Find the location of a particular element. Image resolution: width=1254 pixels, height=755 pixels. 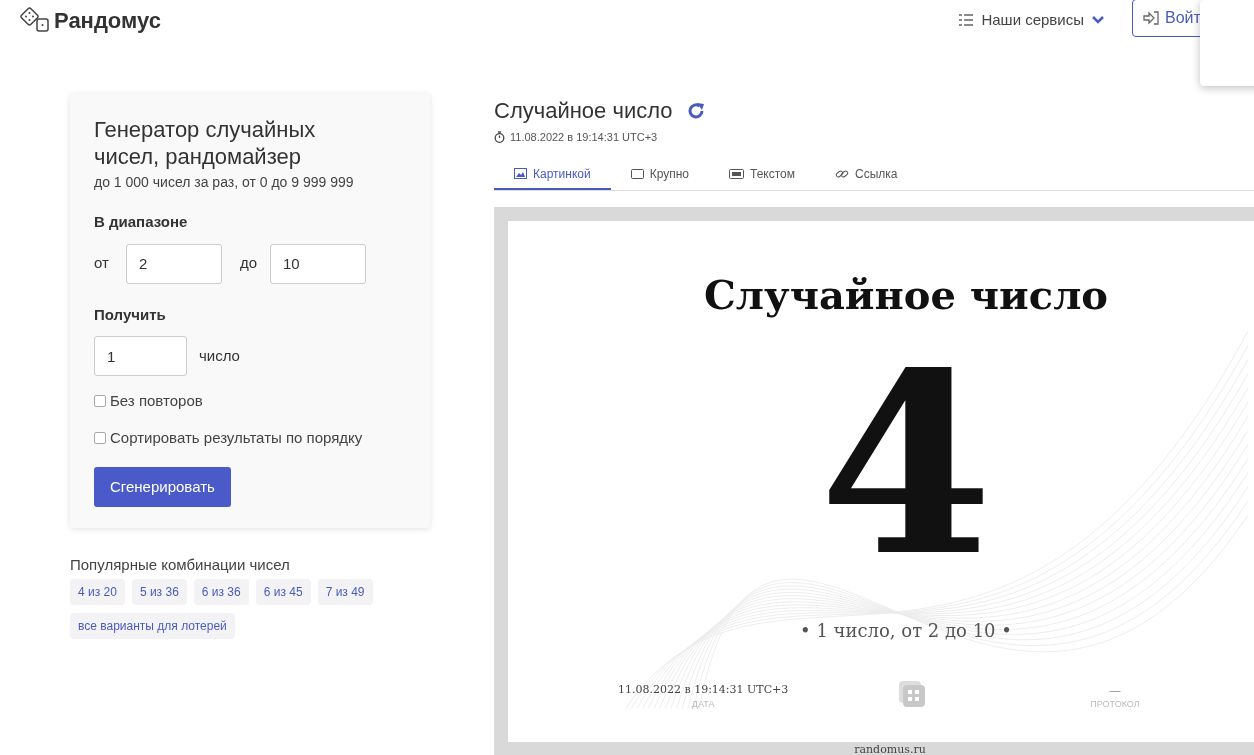

combination-chip: 4 из 20 is located at coordinates (97, 591).